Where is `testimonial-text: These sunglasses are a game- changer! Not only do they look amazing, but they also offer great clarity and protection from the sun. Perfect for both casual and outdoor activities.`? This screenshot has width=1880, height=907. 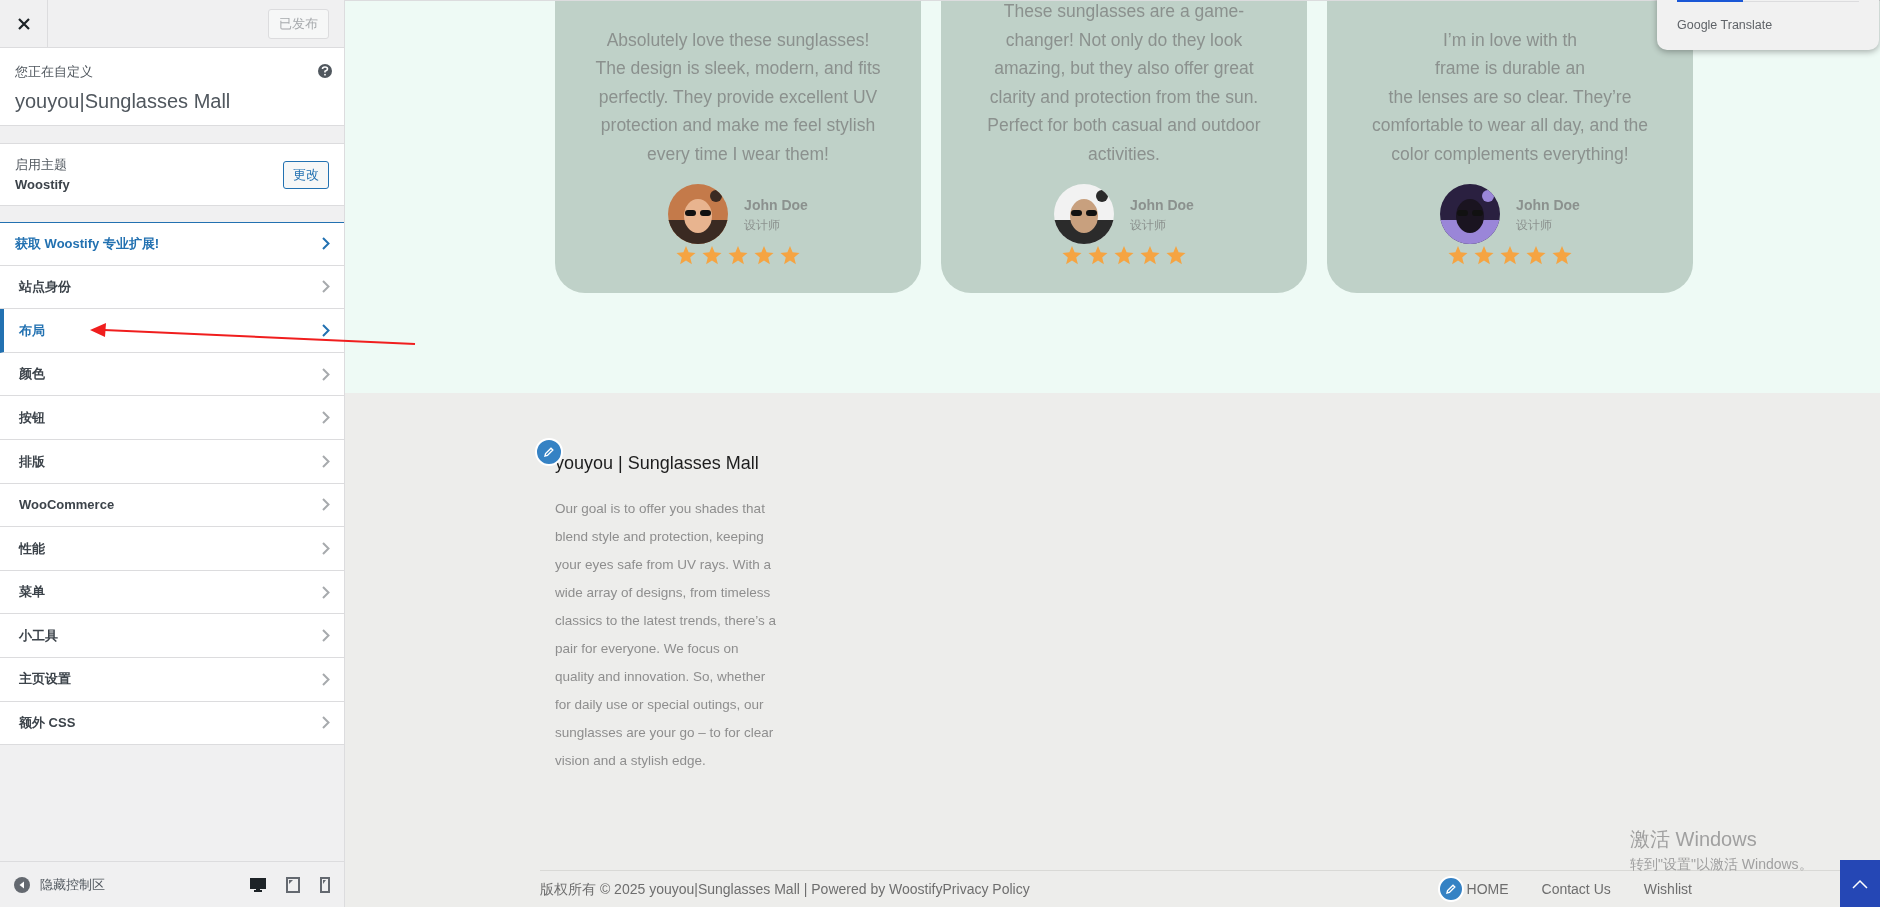 testimonial-text: These sunglasses are a game- changer! Not only do they look amazing, but they also offer great clarity and protection from the sun. Perfect for both casual and outdoor activities. is located at coordinates (1124, 83).